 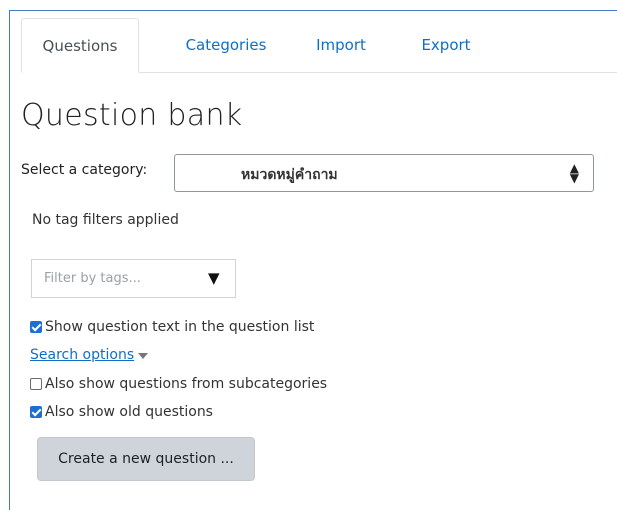 What do you see at coordinates (179, 327) in the screenshot?
I see `show-question-text-label: Show question text in the question list` at bounding box center [179, 327].